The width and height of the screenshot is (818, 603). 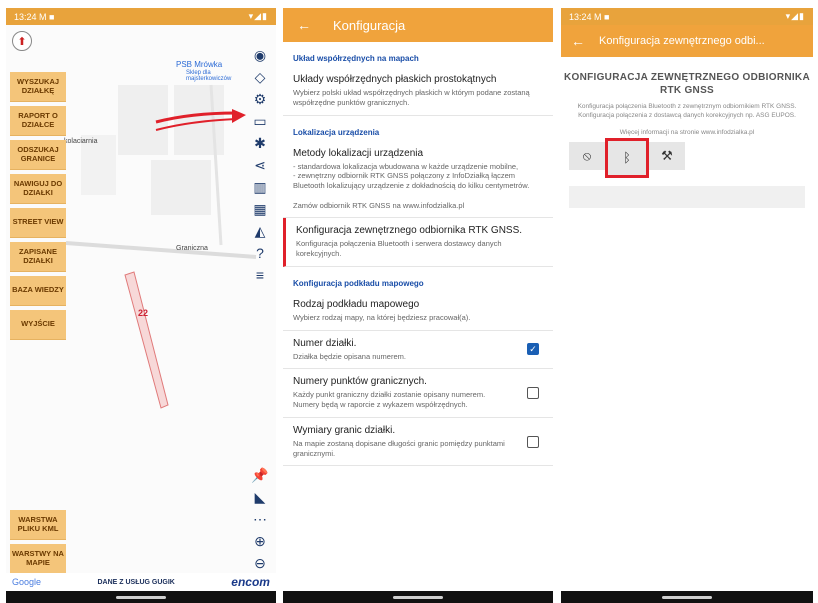 I want to click on gps-off-icon: ⦸, so click(x=587, y=155).